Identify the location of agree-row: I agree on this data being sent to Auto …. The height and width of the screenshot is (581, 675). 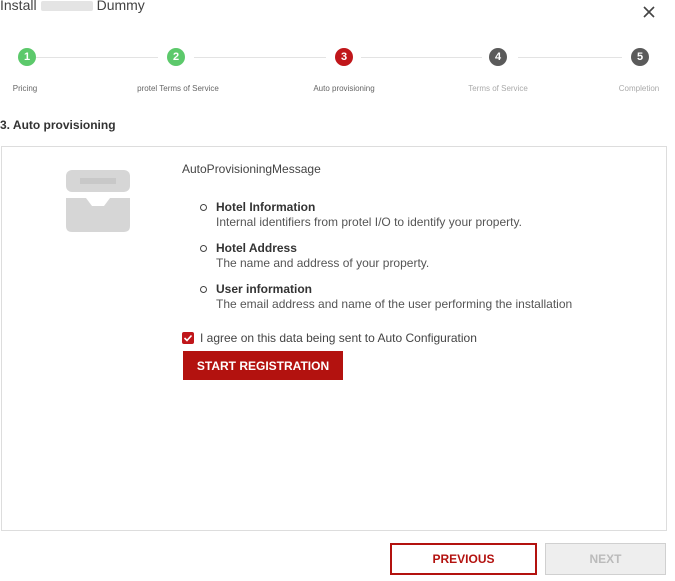
(329, 338).